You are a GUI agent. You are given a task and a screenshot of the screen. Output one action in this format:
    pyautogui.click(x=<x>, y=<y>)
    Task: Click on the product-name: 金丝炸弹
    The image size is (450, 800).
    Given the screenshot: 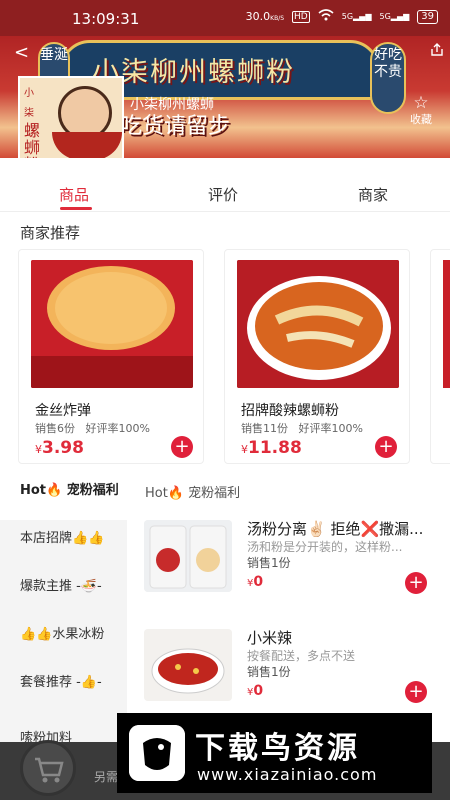 What is the action you would take?
    pyautogui.click(x=63, y=411)
    